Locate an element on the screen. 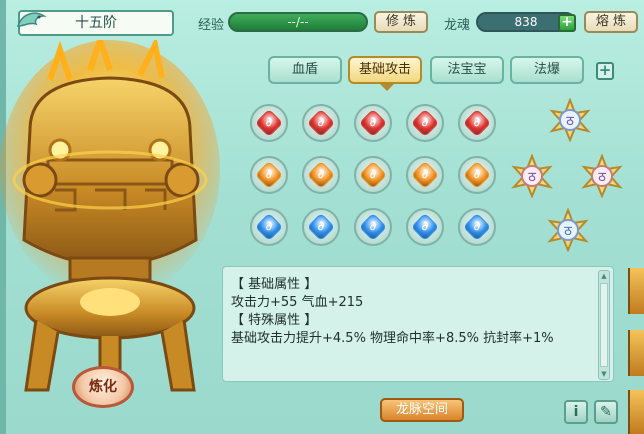 This screenshot has height=434, width=644. soul-label: 龙魂 is located at coordinates (457, 25).